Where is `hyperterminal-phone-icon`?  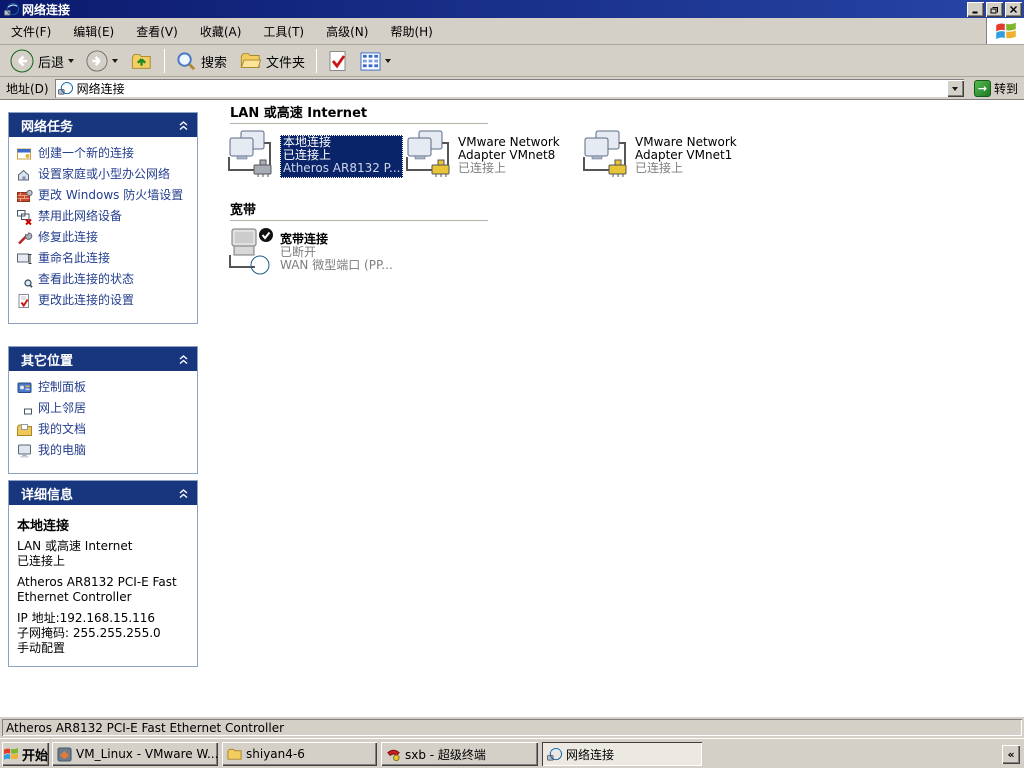 hyperterminal-phone-icon is located at coordinates (393, 755).